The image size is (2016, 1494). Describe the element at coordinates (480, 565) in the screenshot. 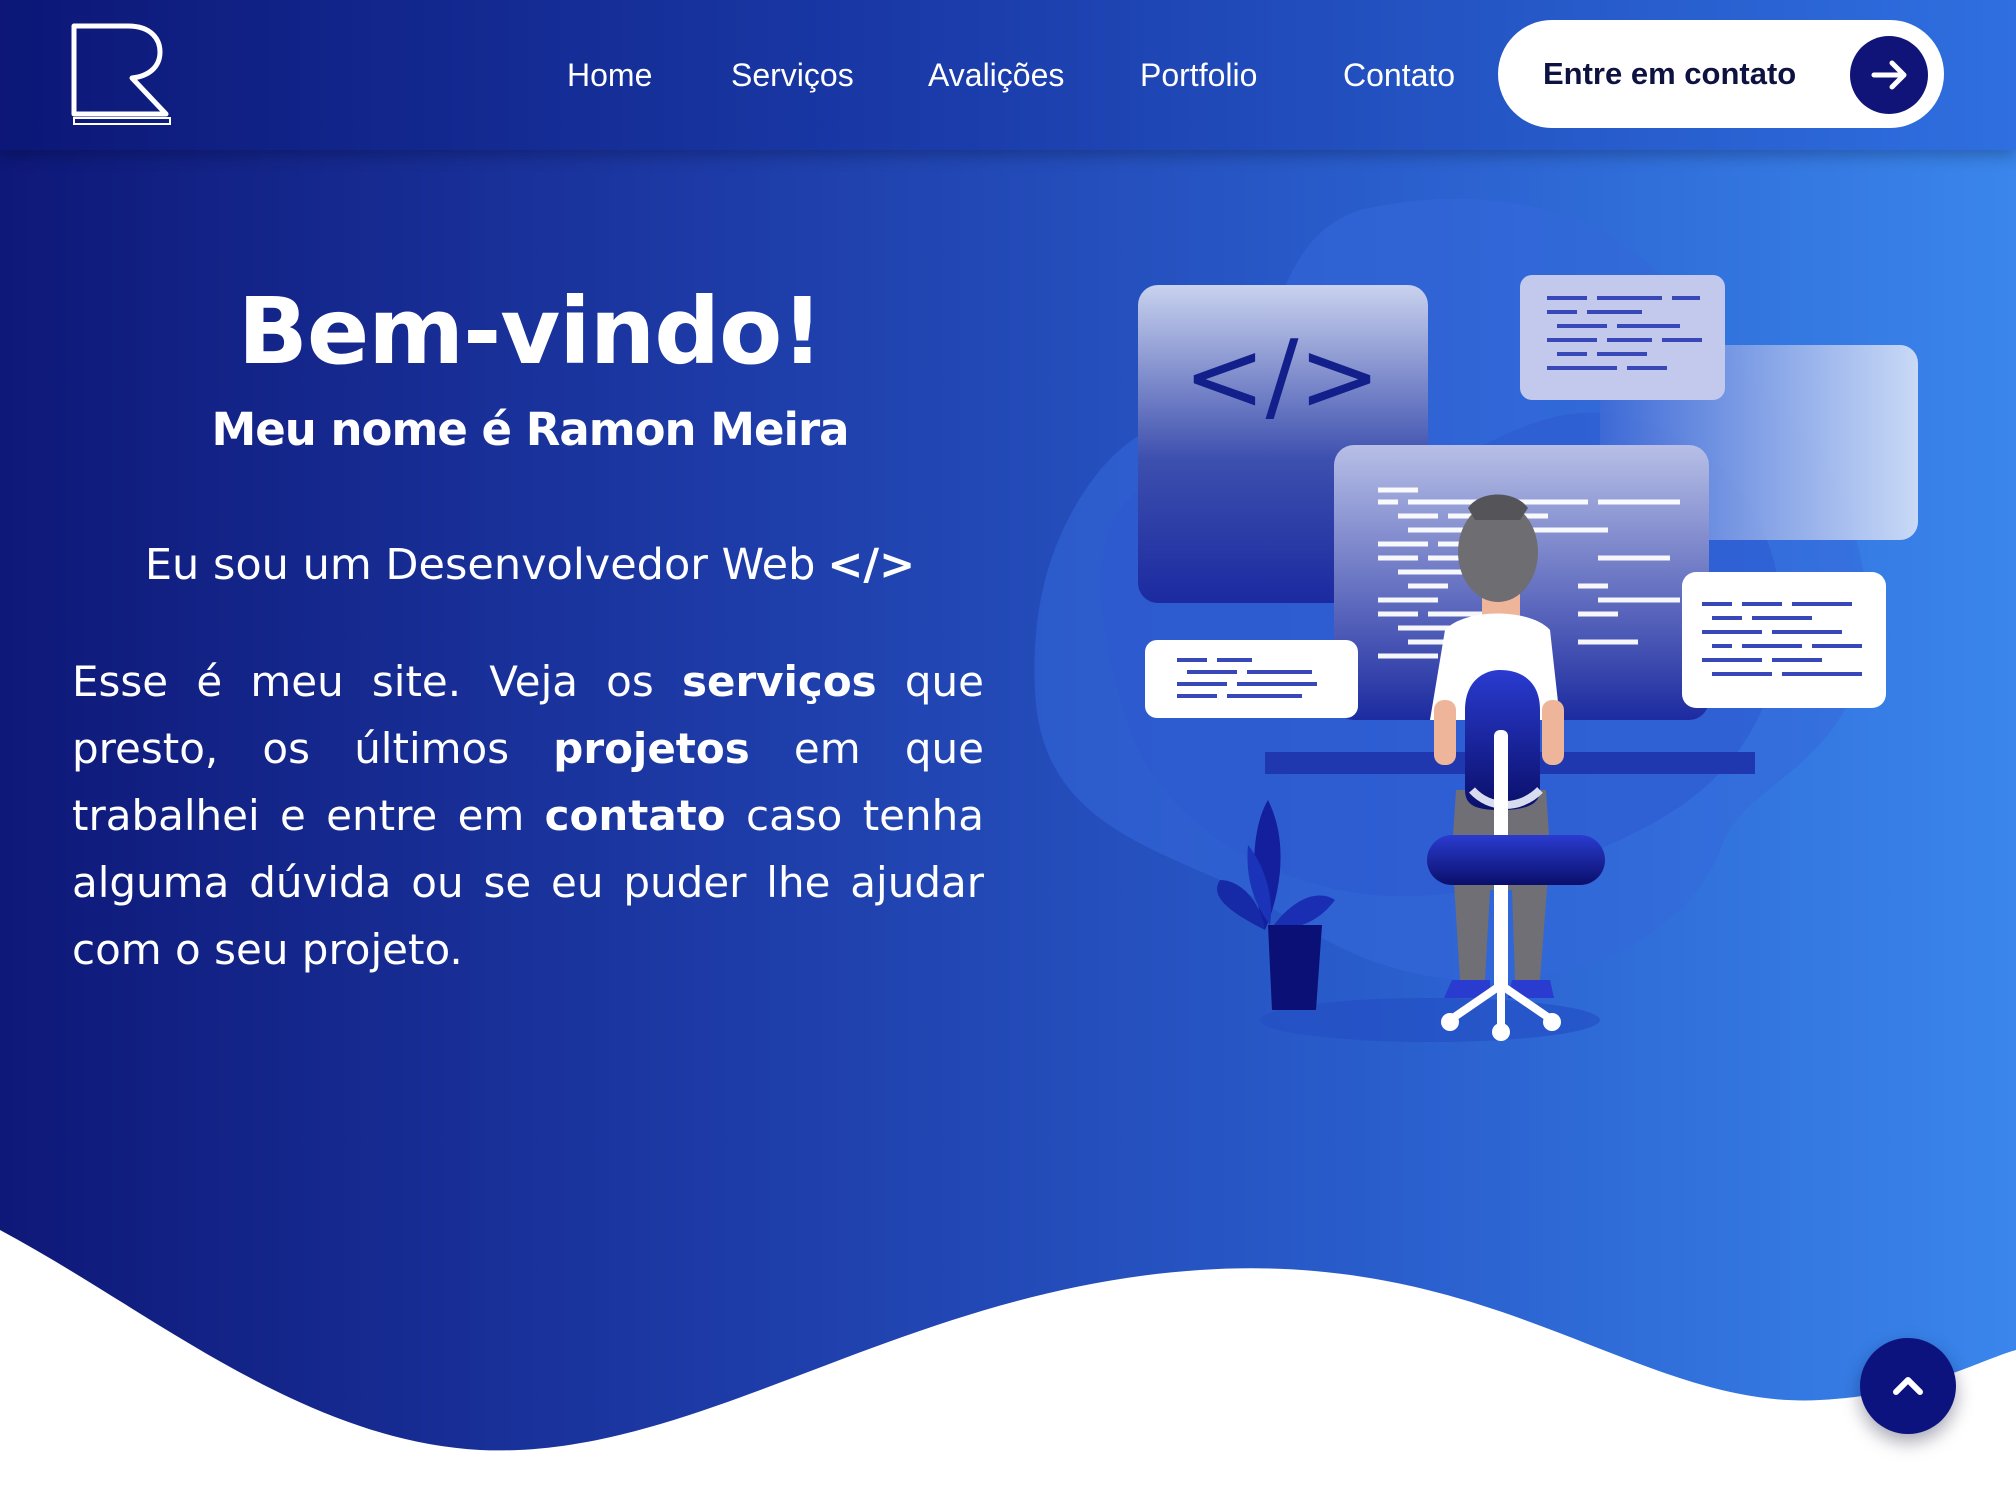

I see `role-text: Eu sou um Desenvolvedor Web` at that location.